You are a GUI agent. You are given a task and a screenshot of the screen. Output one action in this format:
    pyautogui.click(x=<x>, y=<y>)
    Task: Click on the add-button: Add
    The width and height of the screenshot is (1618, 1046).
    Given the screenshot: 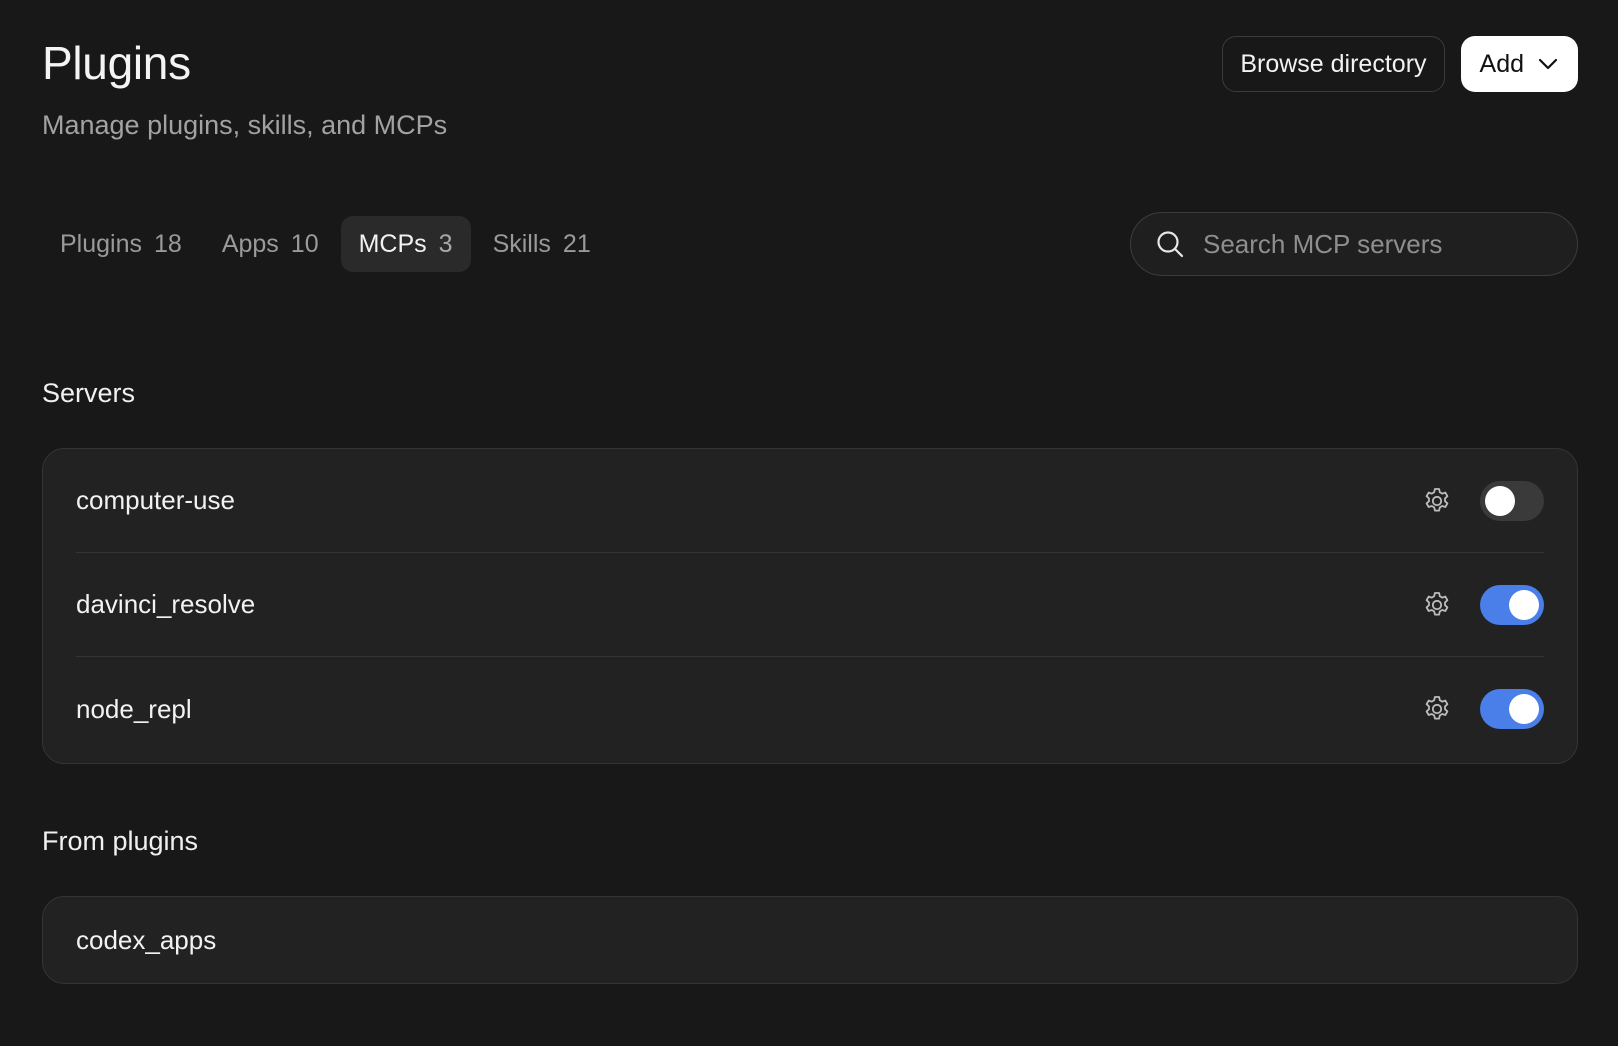 What is the action you would take?
    pyautogui.click(x=1519, y=64)
    